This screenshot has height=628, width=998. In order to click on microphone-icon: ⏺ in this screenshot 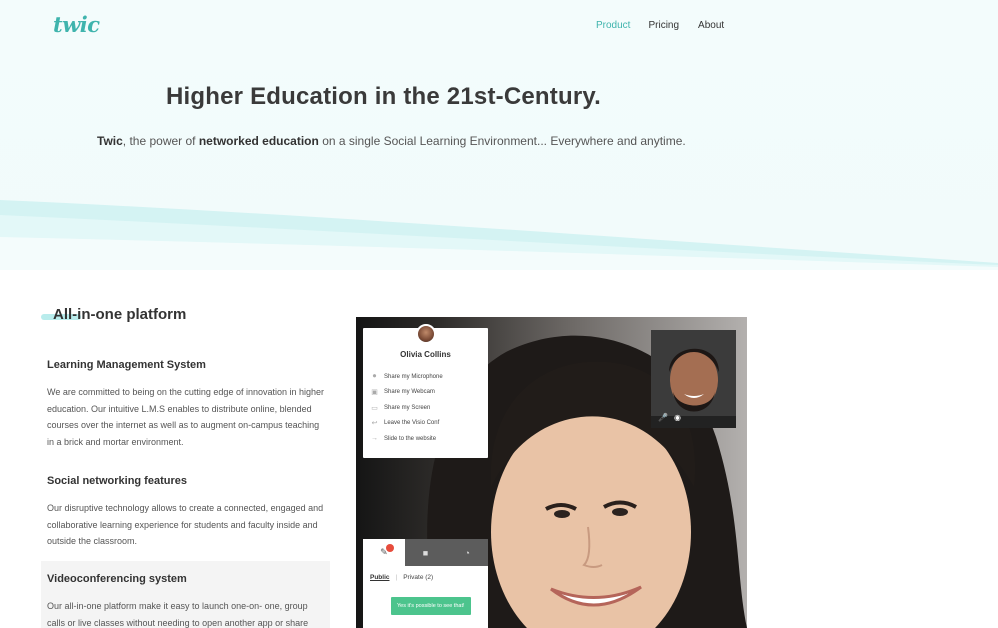, I will do `click(374, 376)`.